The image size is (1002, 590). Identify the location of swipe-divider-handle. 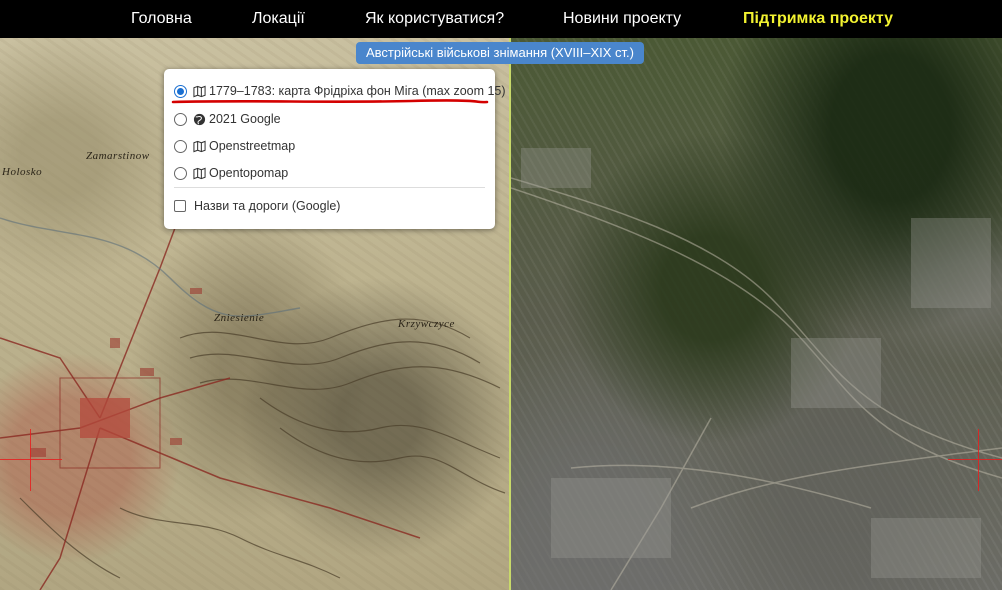
(510, 314).